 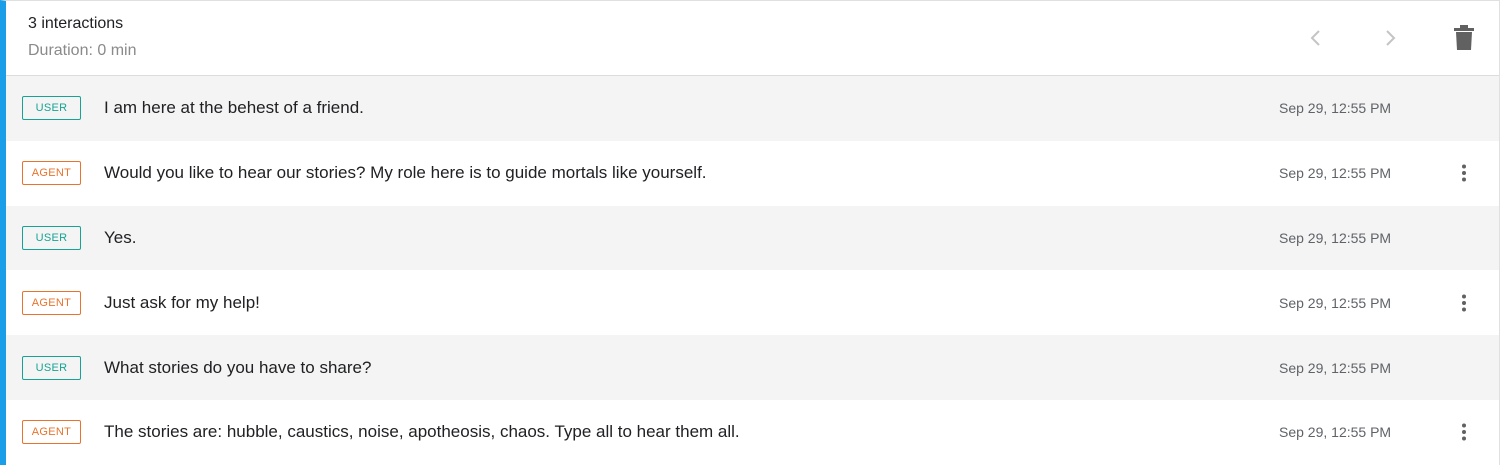 I want to click on message-text: What stories do you have to share?, so click(x=238, y=367).